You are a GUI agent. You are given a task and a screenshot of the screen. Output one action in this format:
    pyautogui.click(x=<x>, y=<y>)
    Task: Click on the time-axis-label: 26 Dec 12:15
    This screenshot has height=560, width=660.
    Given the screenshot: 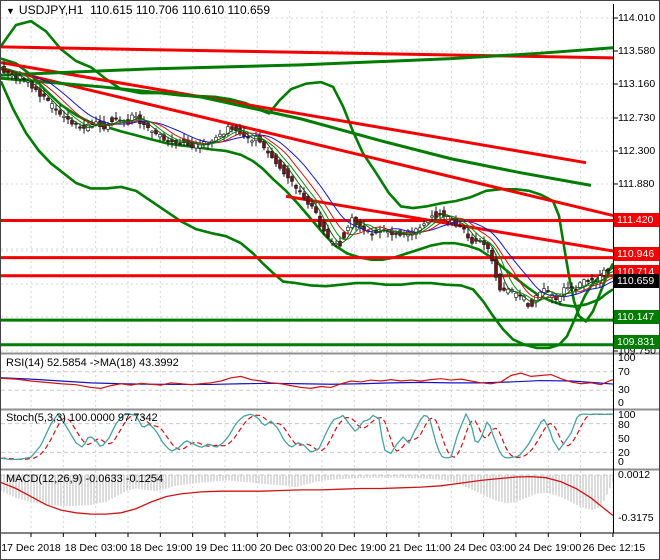 What is the action you would take?
    pyautogui.click(x=614, y=548)
    